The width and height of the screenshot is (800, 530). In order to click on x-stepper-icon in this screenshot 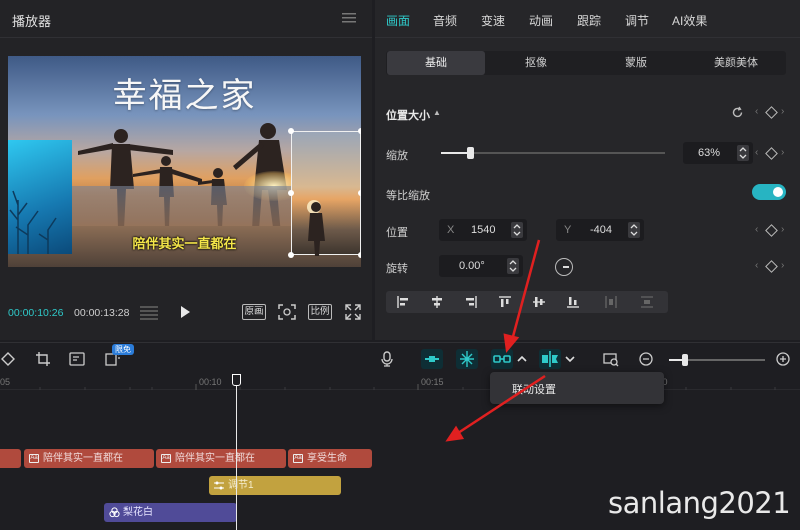, I will do `click(517, 230)`.